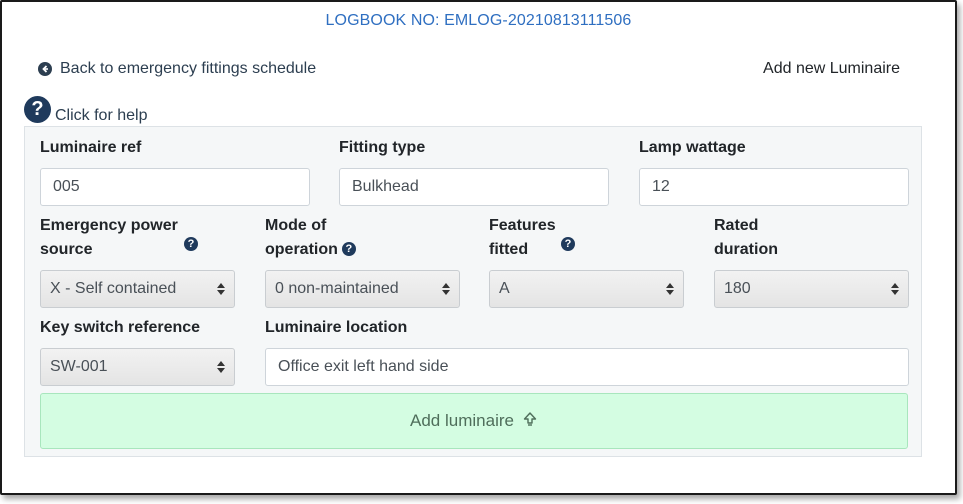 The height and width of the screenshot is (504, 963). What do you see at coordinates (310, 238) in the screenshot?
I see `mode-of-operation-label: Mode of operation?` at bounding box center [310, 238].